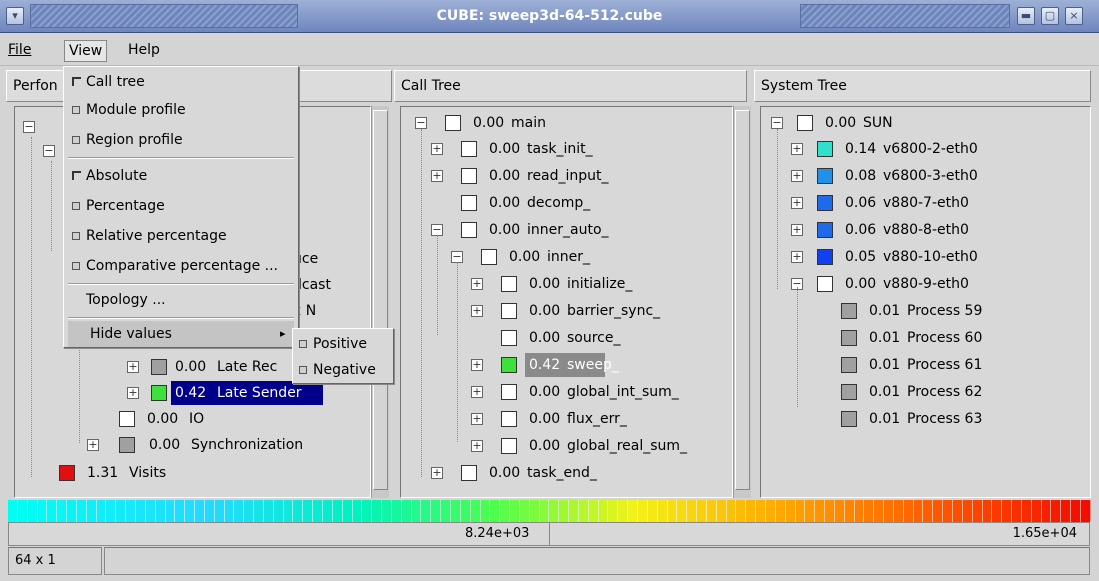  What do you see at coordinates (227, 393) in the screenshot?
I see `metric-node-late-sender: + 0.42 Late Sender` at bounding box center [227, 393].